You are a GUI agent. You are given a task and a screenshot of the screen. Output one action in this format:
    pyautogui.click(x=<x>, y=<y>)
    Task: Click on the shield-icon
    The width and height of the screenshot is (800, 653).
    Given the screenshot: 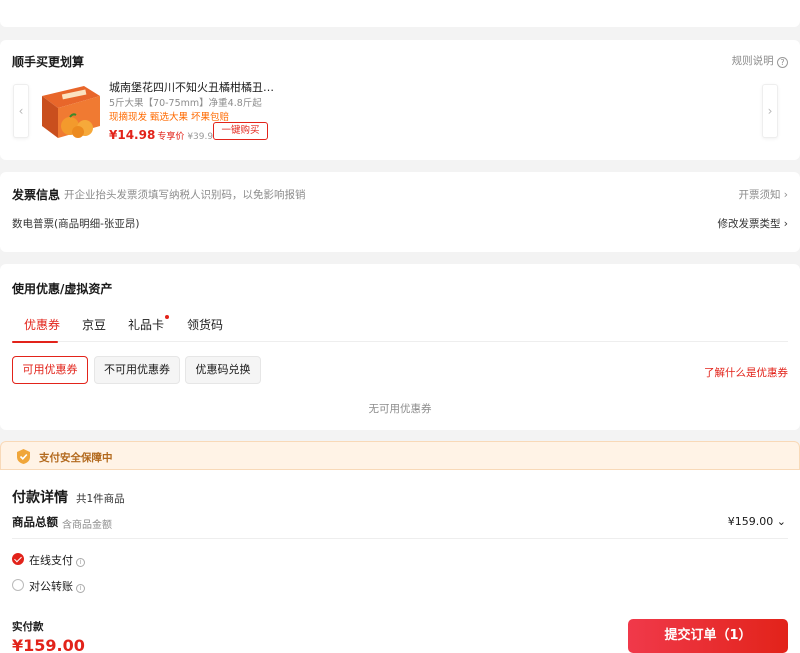 What is the action you would take?
    pyautogui.click(x=23, y=456)
    